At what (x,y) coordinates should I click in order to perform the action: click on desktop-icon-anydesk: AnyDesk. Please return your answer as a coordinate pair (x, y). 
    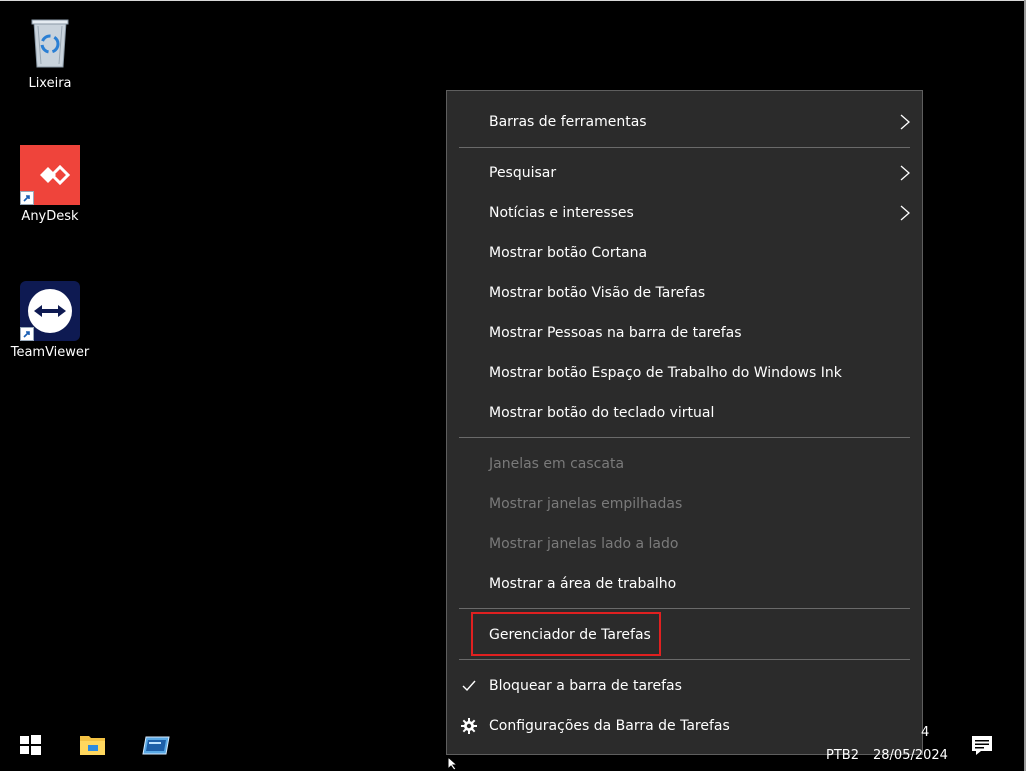
    Looking at the image, I should click on (50, 184).